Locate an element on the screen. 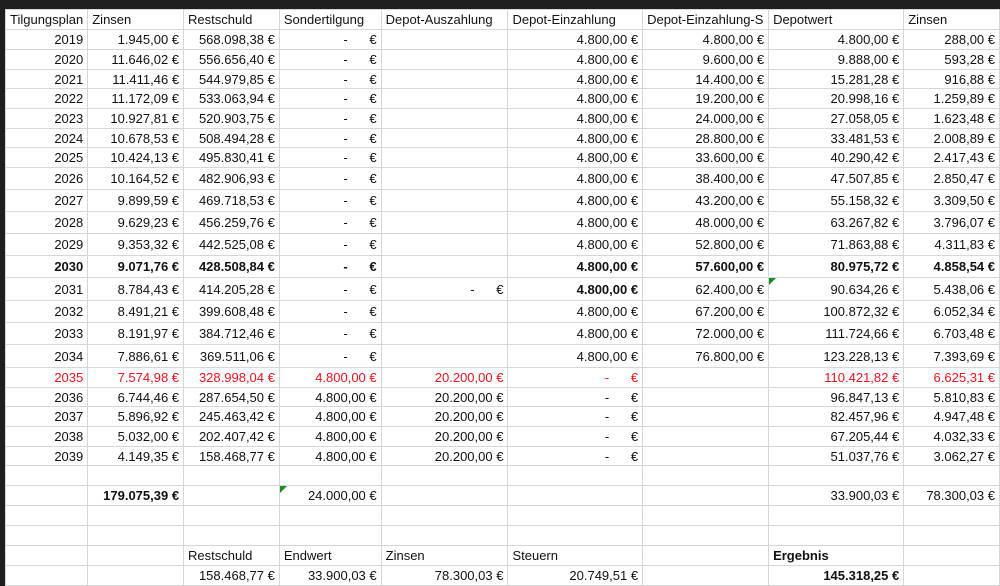 The image size is (1000, 586). cell: 2022 is located at coordinates (46, 98).